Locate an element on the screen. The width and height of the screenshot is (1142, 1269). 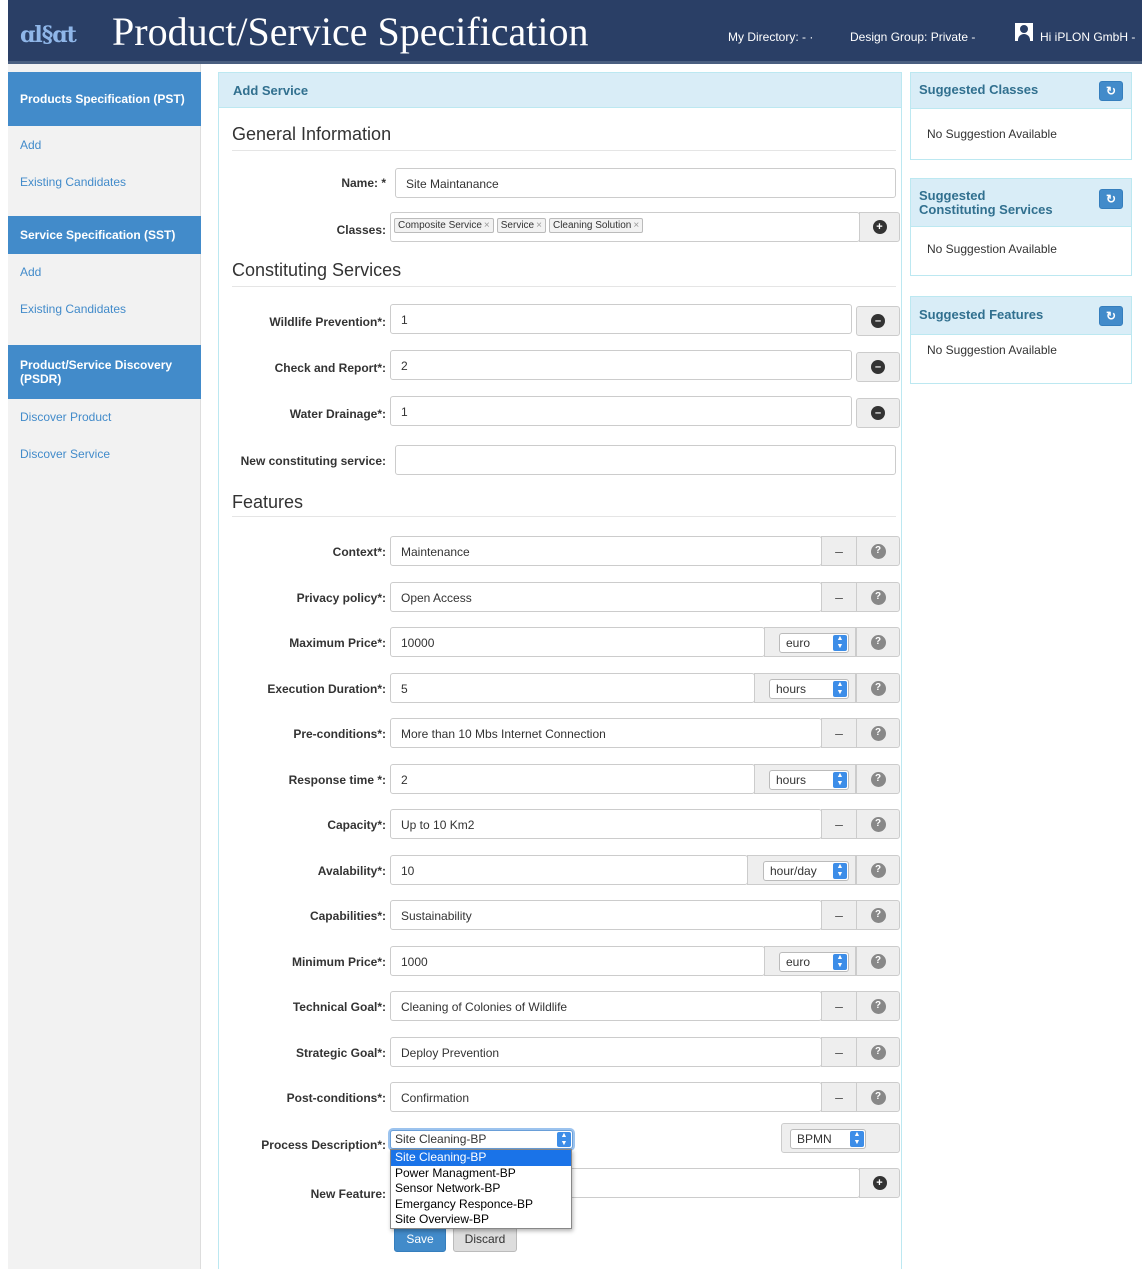
sidebar-section-sst: Service Specification (SST) is located at coordinates (104, 235).